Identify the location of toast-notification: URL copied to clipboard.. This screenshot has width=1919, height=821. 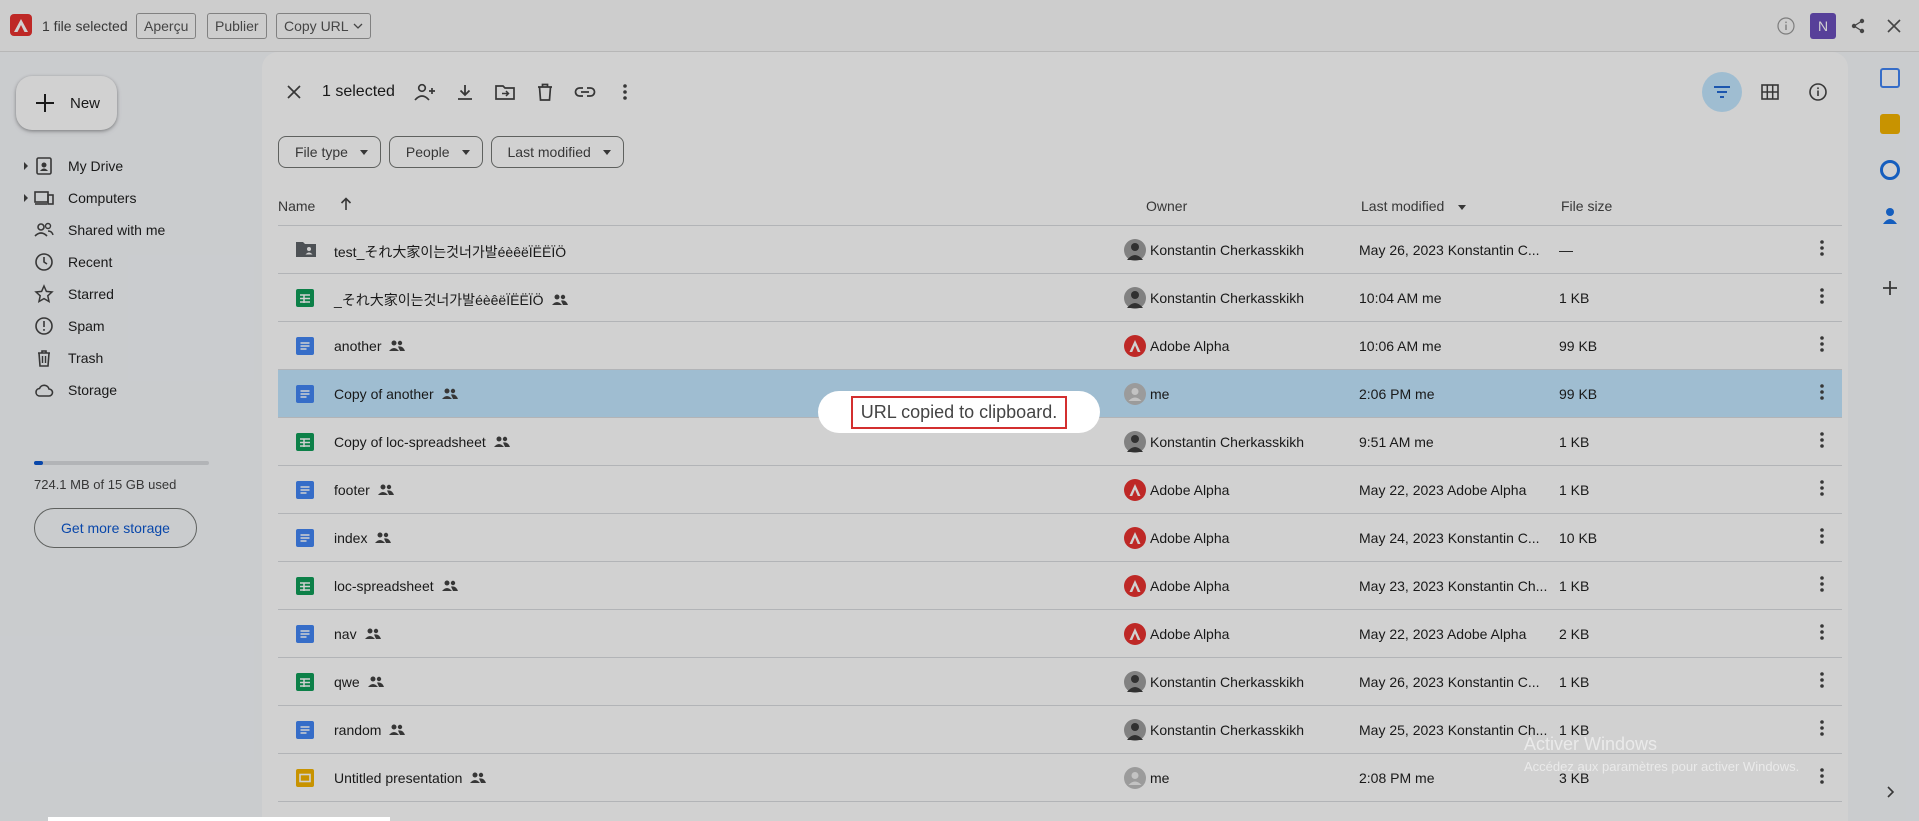
(959, 412).